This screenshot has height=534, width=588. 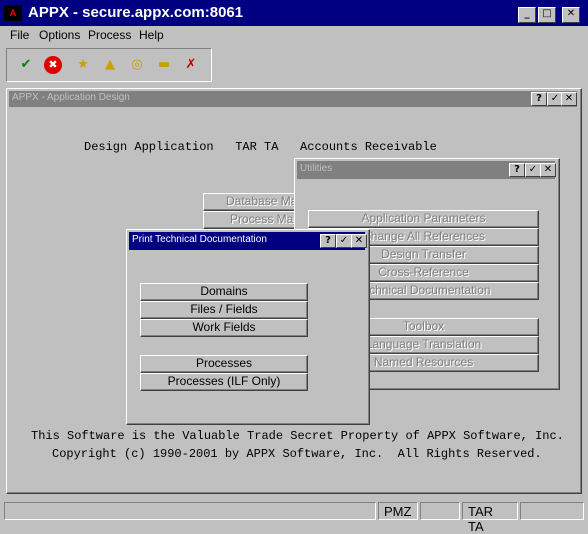 I want to click on processes-button: Processes, so click(x=224, y=364).